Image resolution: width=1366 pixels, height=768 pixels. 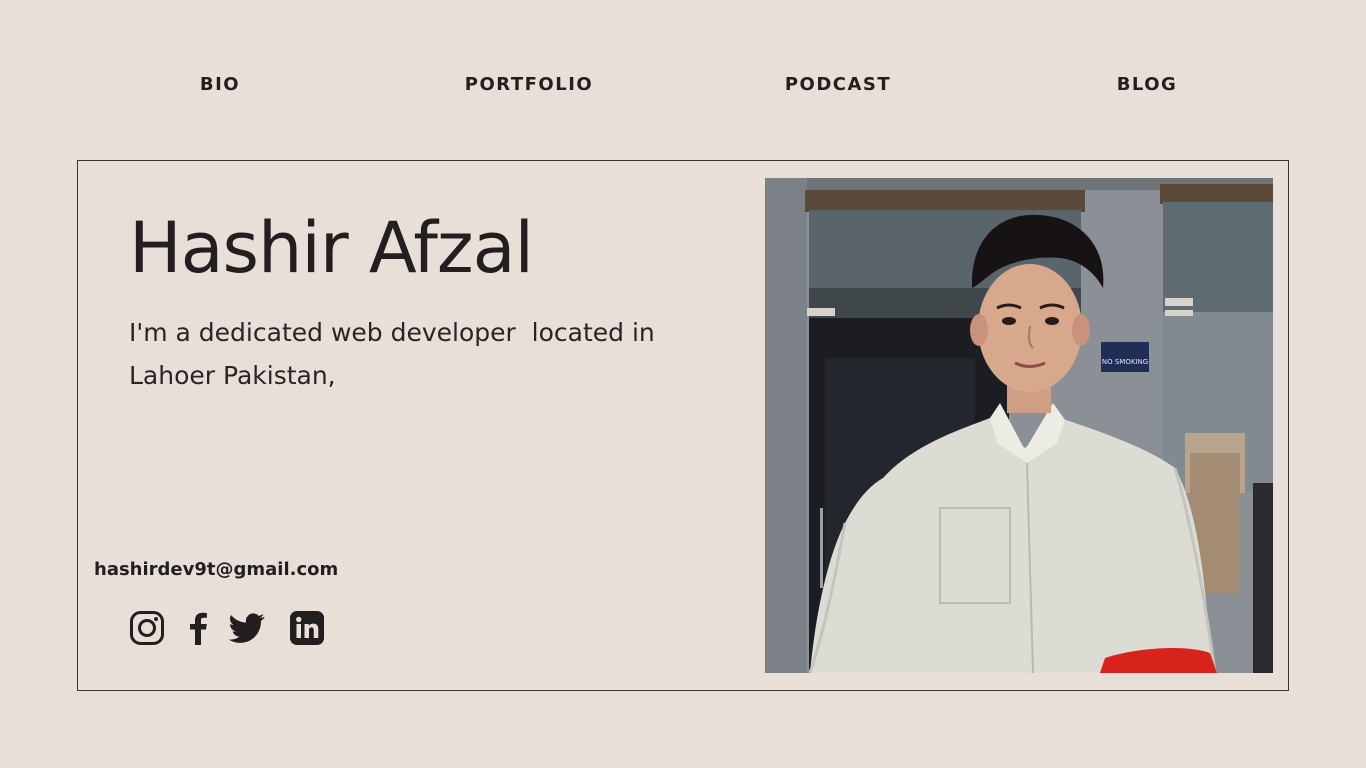 I want to click on profile-name: Hashir Afzal, so click(x=331, y=248).